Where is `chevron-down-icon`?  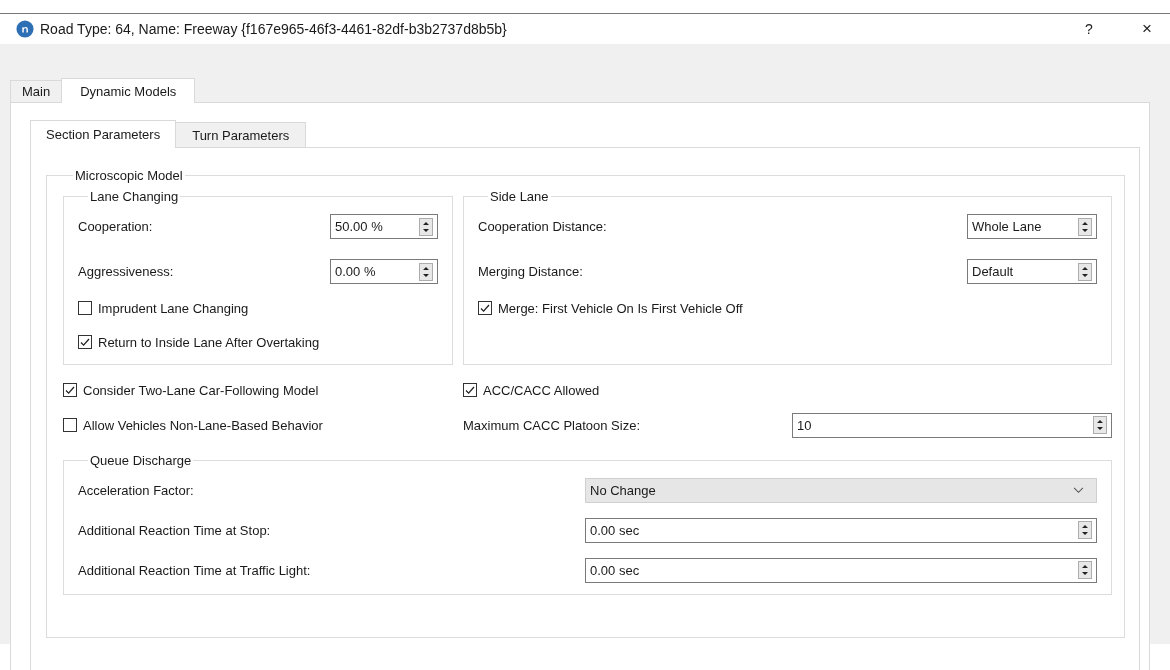
chevron-down-icon is located at coordinates (1078, 490).